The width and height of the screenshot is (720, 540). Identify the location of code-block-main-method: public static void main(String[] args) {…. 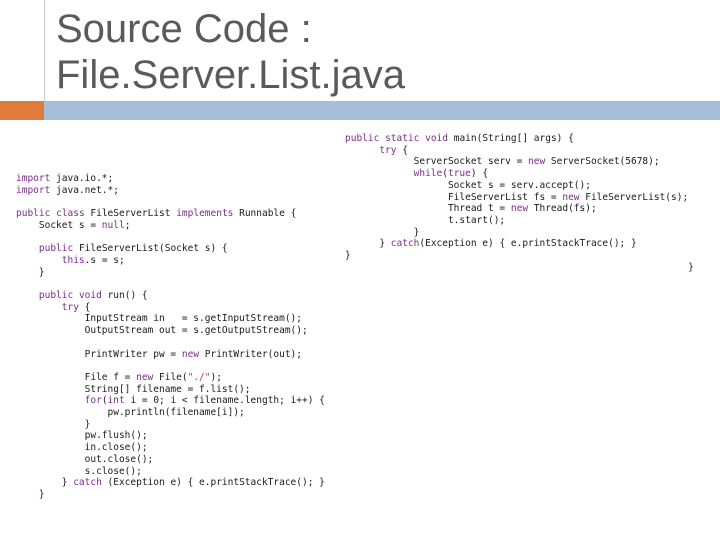
(519, 203).